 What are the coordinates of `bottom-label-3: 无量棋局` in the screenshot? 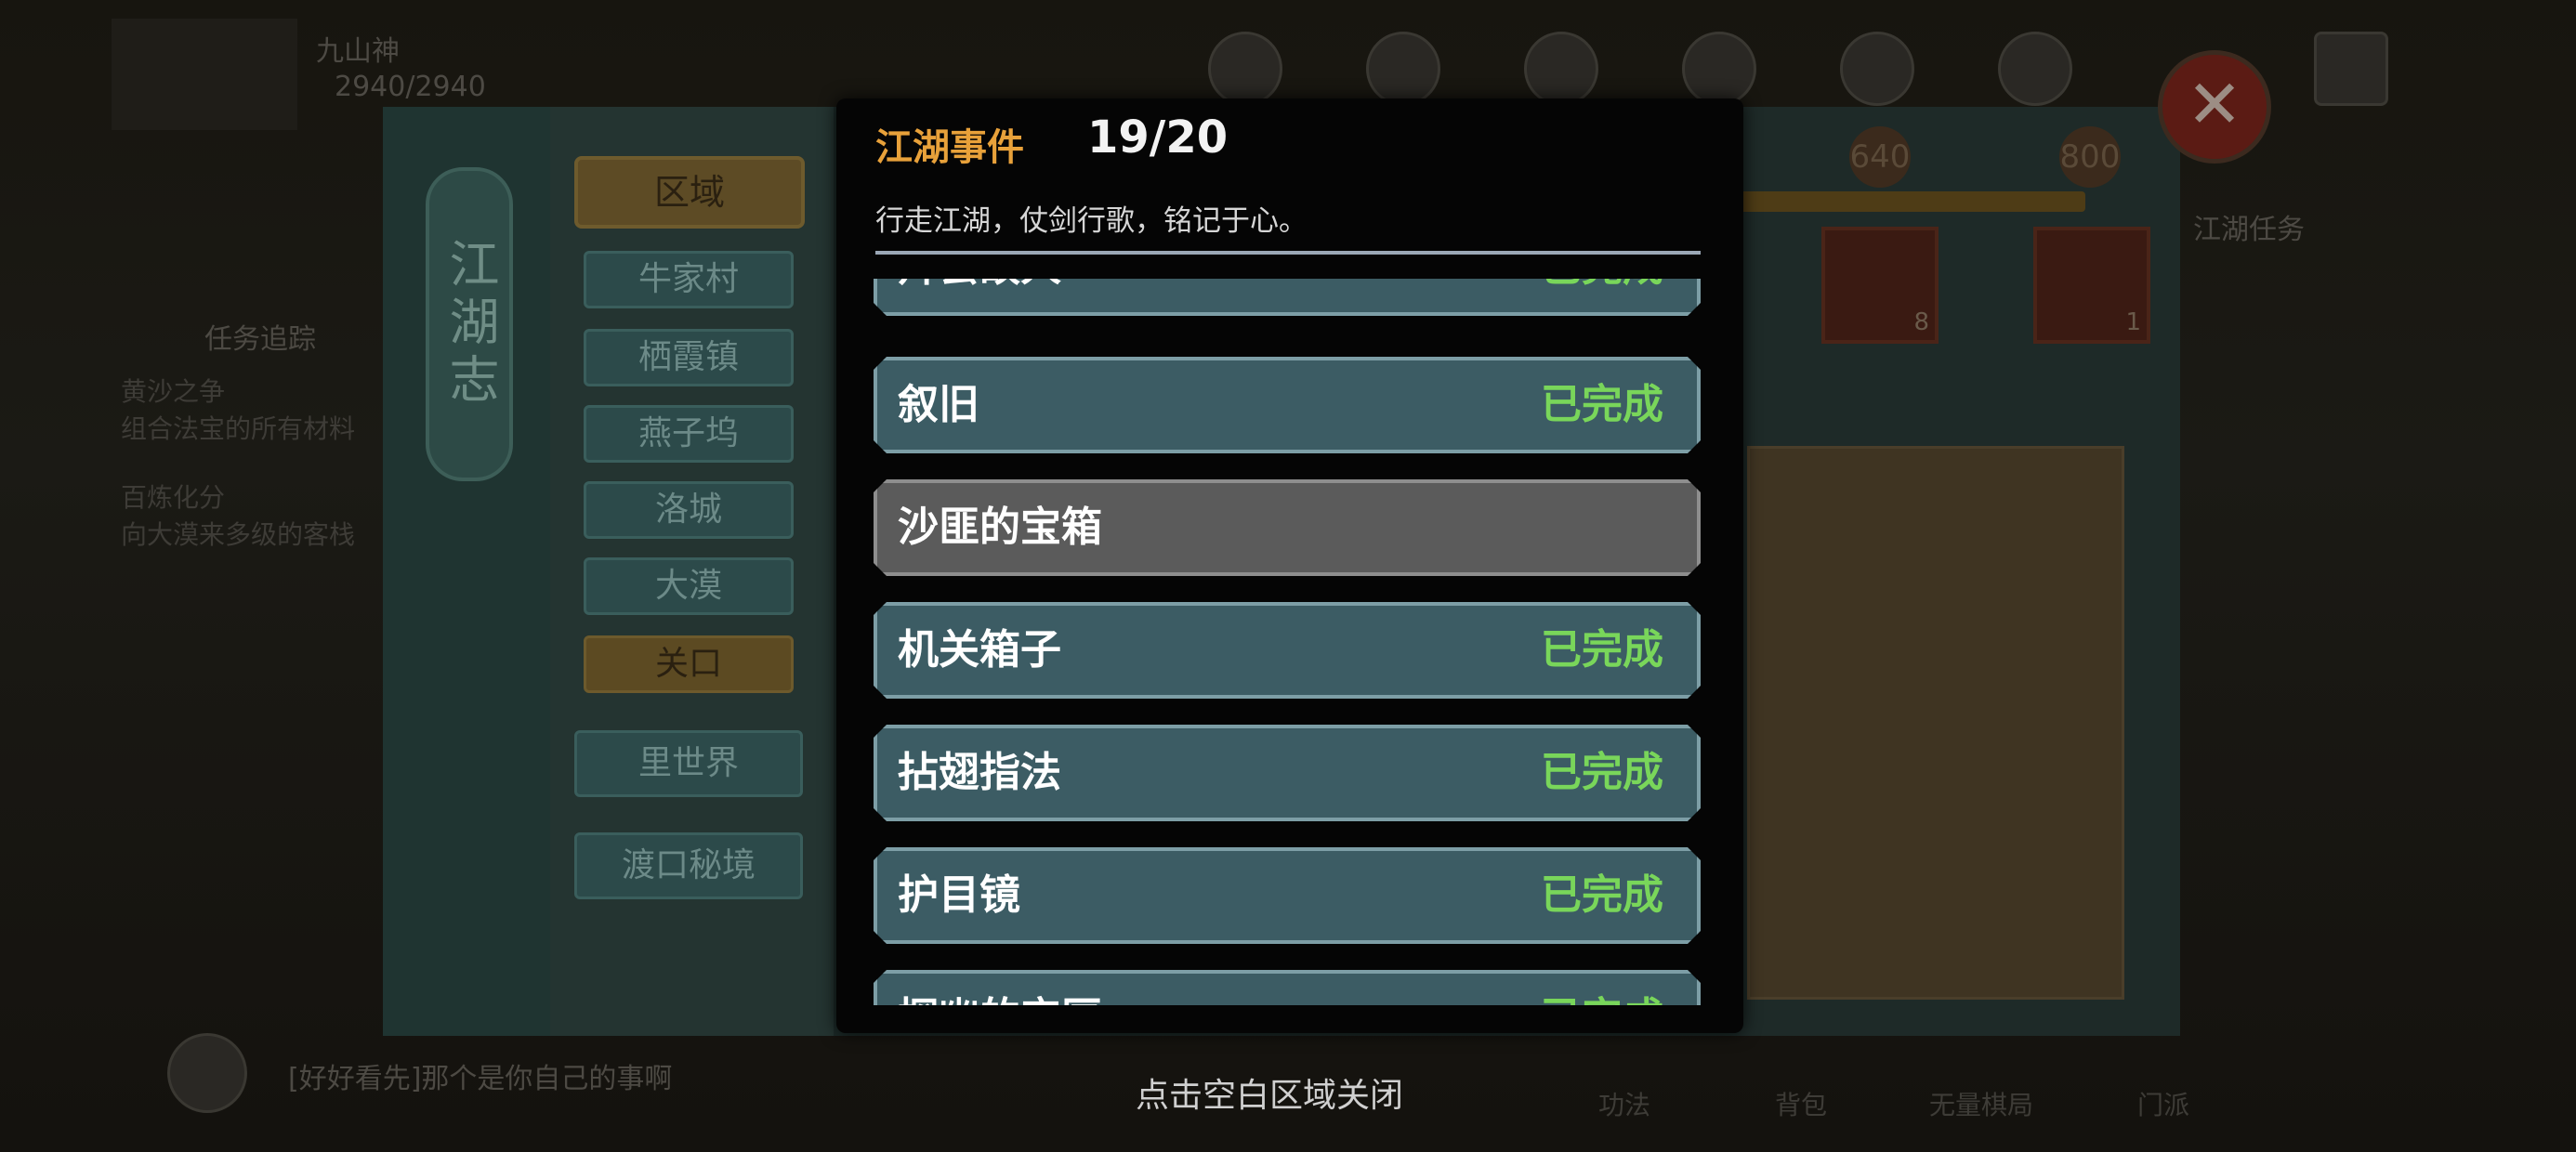 It's located at (1981, 1105).